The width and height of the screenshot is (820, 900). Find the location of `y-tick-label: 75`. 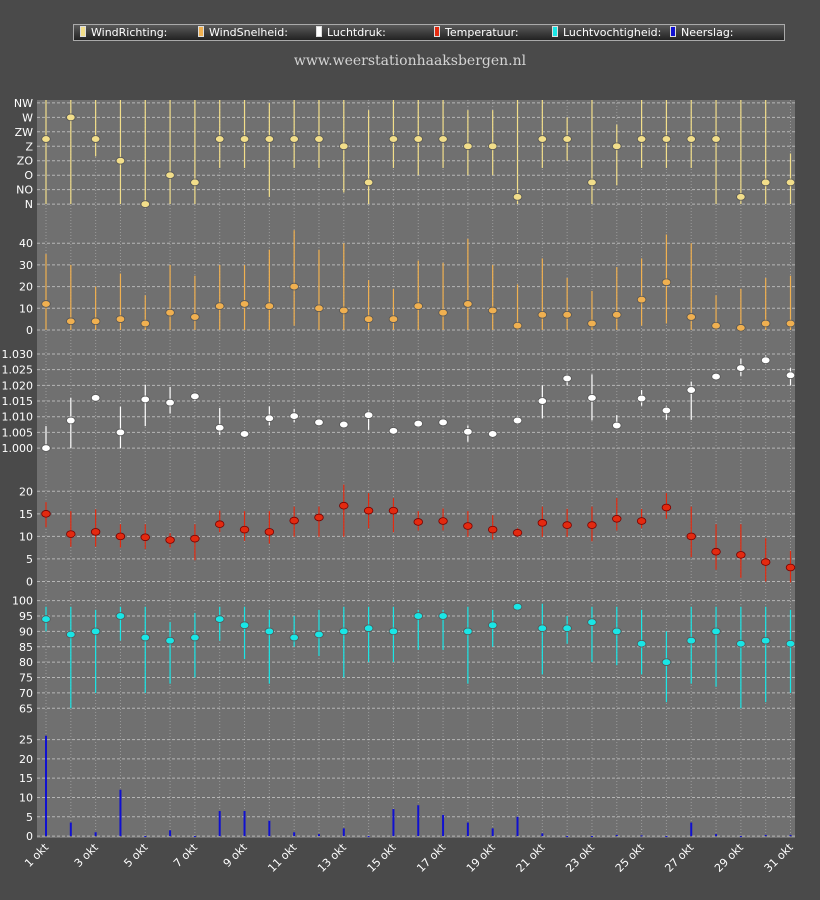

y-tick-label: 75 is located at coordinates (26, 678).